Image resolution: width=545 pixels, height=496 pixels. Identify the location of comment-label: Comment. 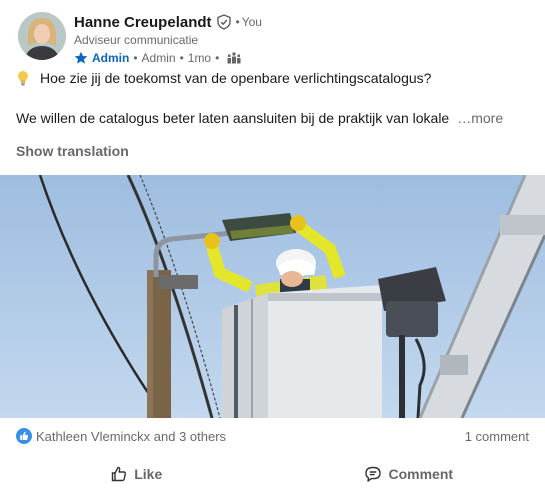
(421, 474).